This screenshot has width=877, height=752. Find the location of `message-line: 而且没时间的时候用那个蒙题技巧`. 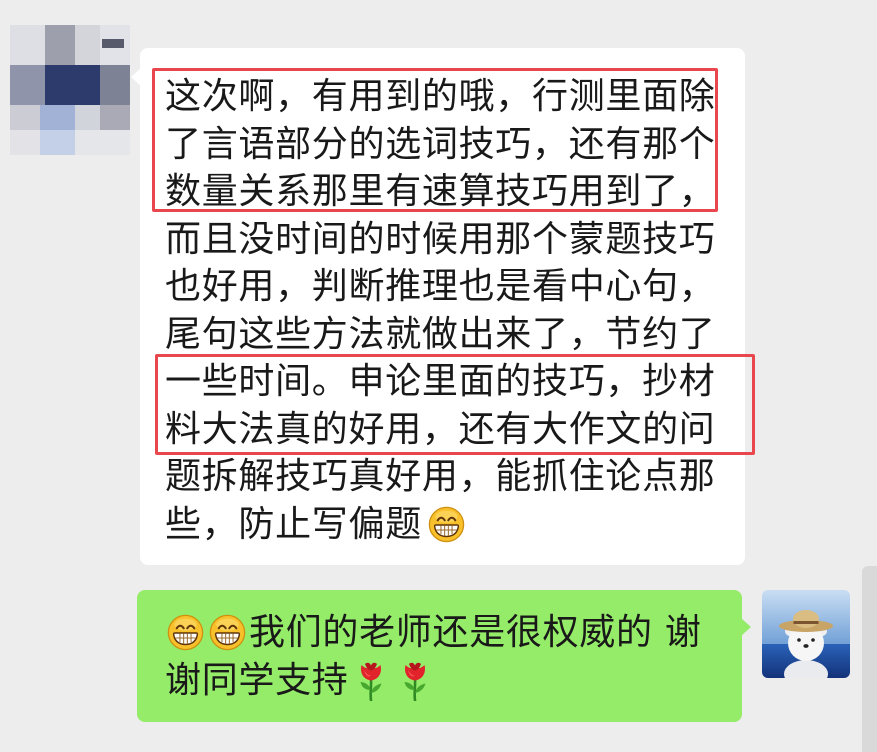

message-line: 而且没时间的时候用那个蒙题技巧 is located at coordinates (455, 240).